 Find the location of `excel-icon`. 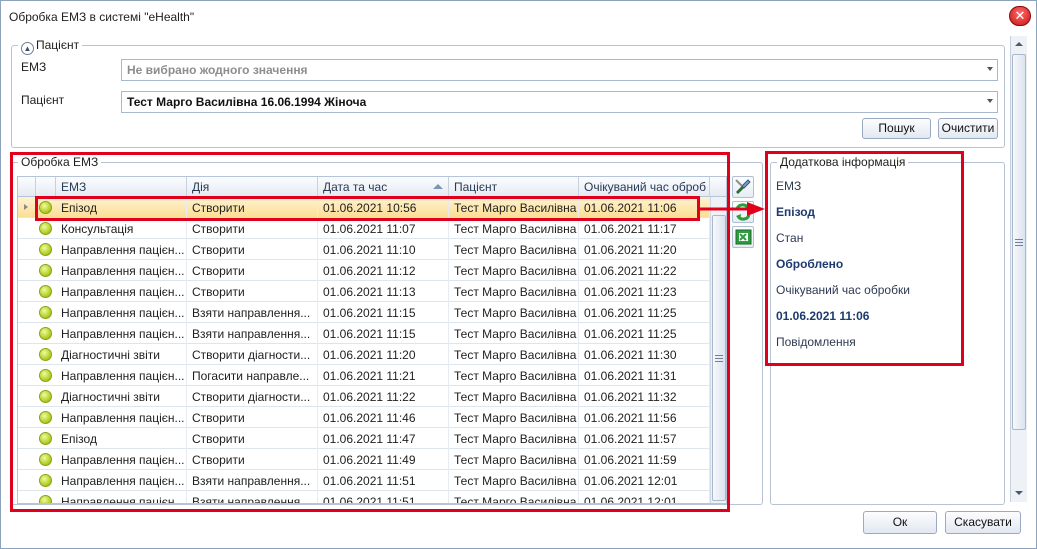

excel-icon is located at coordinates (743, 237).